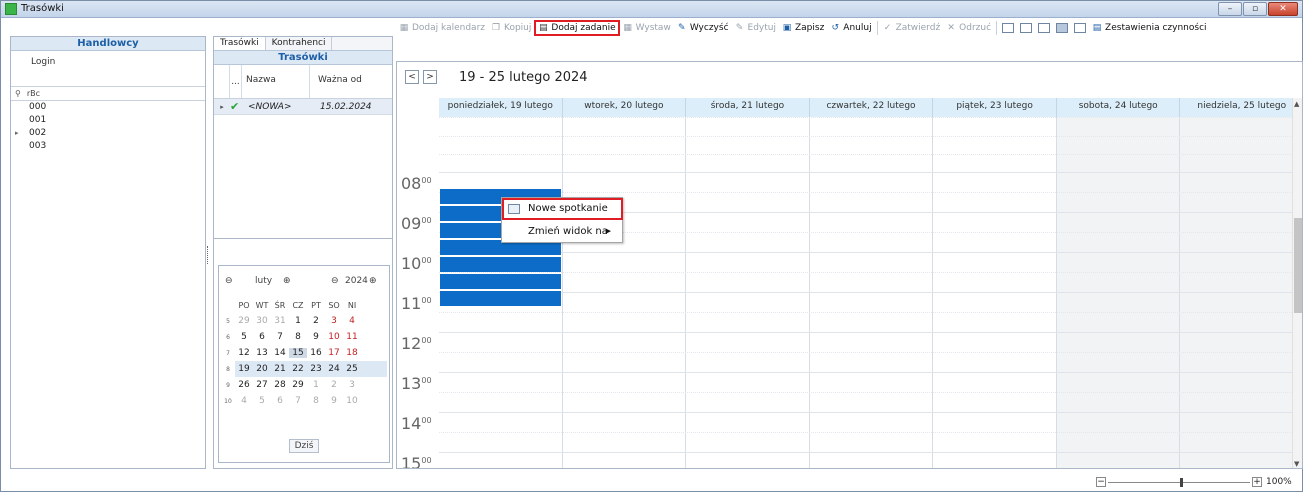 This screenshot has height=492, width=1303. What do you see at coordinates (968, 28) in the screenshot?
I see `reject-button: ✕ Odrzuć` at bounding box center [968, 28].